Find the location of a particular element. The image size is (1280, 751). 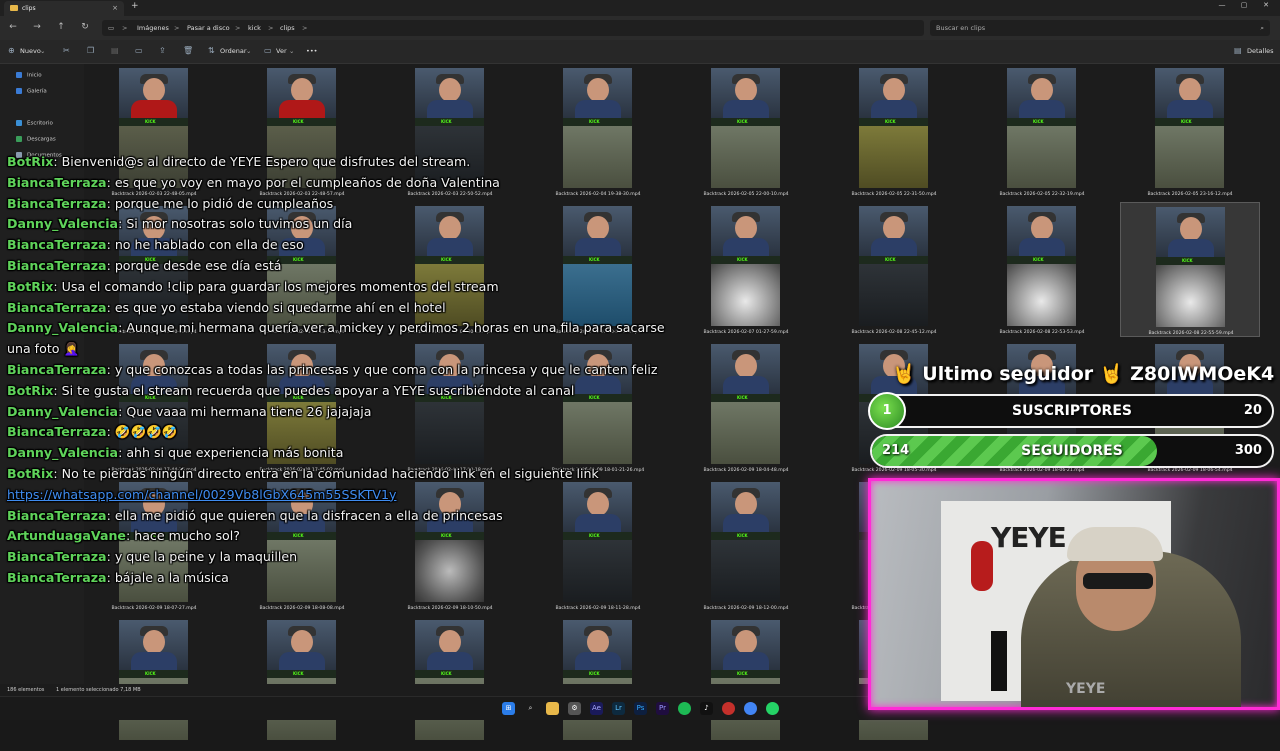

file-item: KICK Backtrack 2026-02-09 18-10-50.mp4 is located at coordinates (450, 545).